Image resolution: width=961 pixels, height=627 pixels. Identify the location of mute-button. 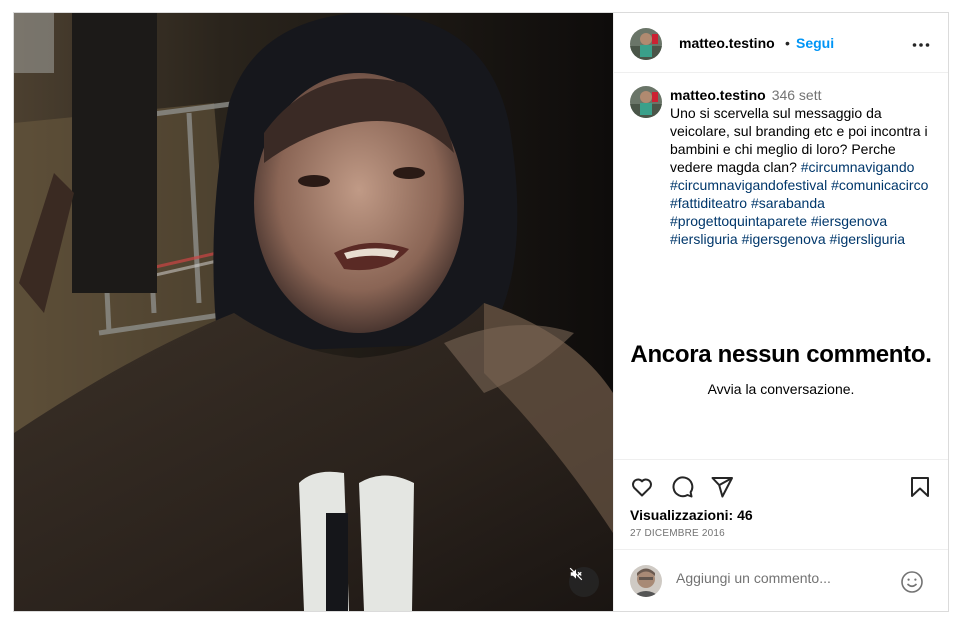
(584, 582).